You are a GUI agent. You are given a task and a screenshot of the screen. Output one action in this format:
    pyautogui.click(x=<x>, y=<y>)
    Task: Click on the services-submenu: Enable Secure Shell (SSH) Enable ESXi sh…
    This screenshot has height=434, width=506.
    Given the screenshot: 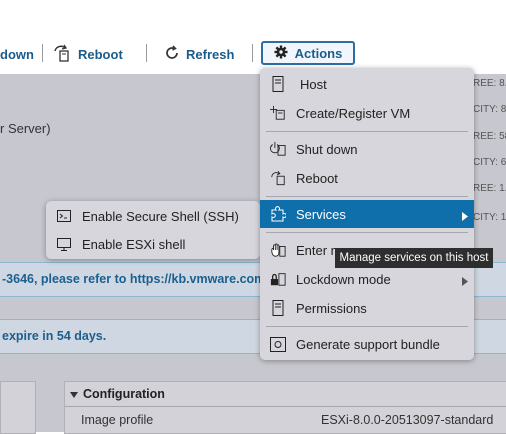 What is the action you would take?
    pyautogui.click(x=153, y=230)
    